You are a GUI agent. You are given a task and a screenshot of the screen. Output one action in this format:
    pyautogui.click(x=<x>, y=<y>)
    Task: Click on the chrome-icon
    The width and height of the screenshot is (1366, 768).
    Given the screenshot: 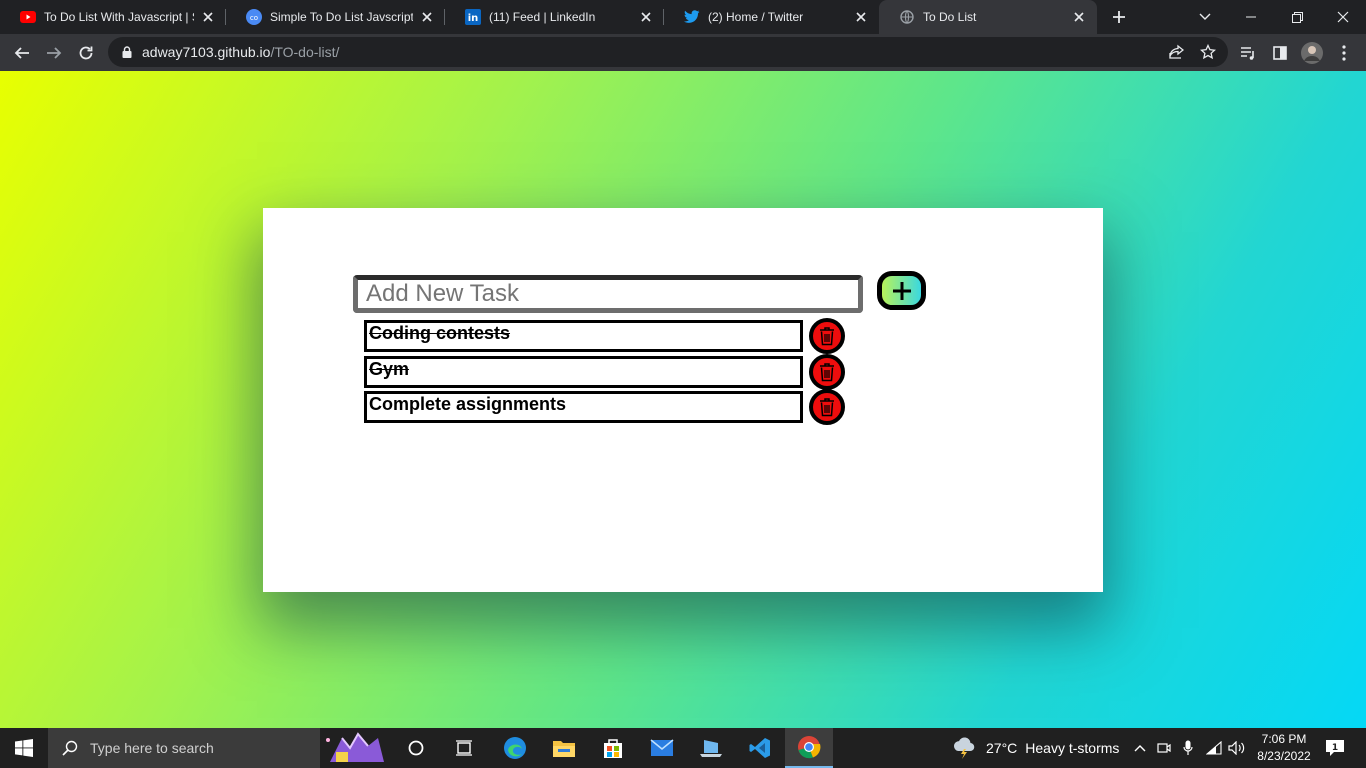 What is the action you would take?
    pyautogui.click(x=809, y=747)
    